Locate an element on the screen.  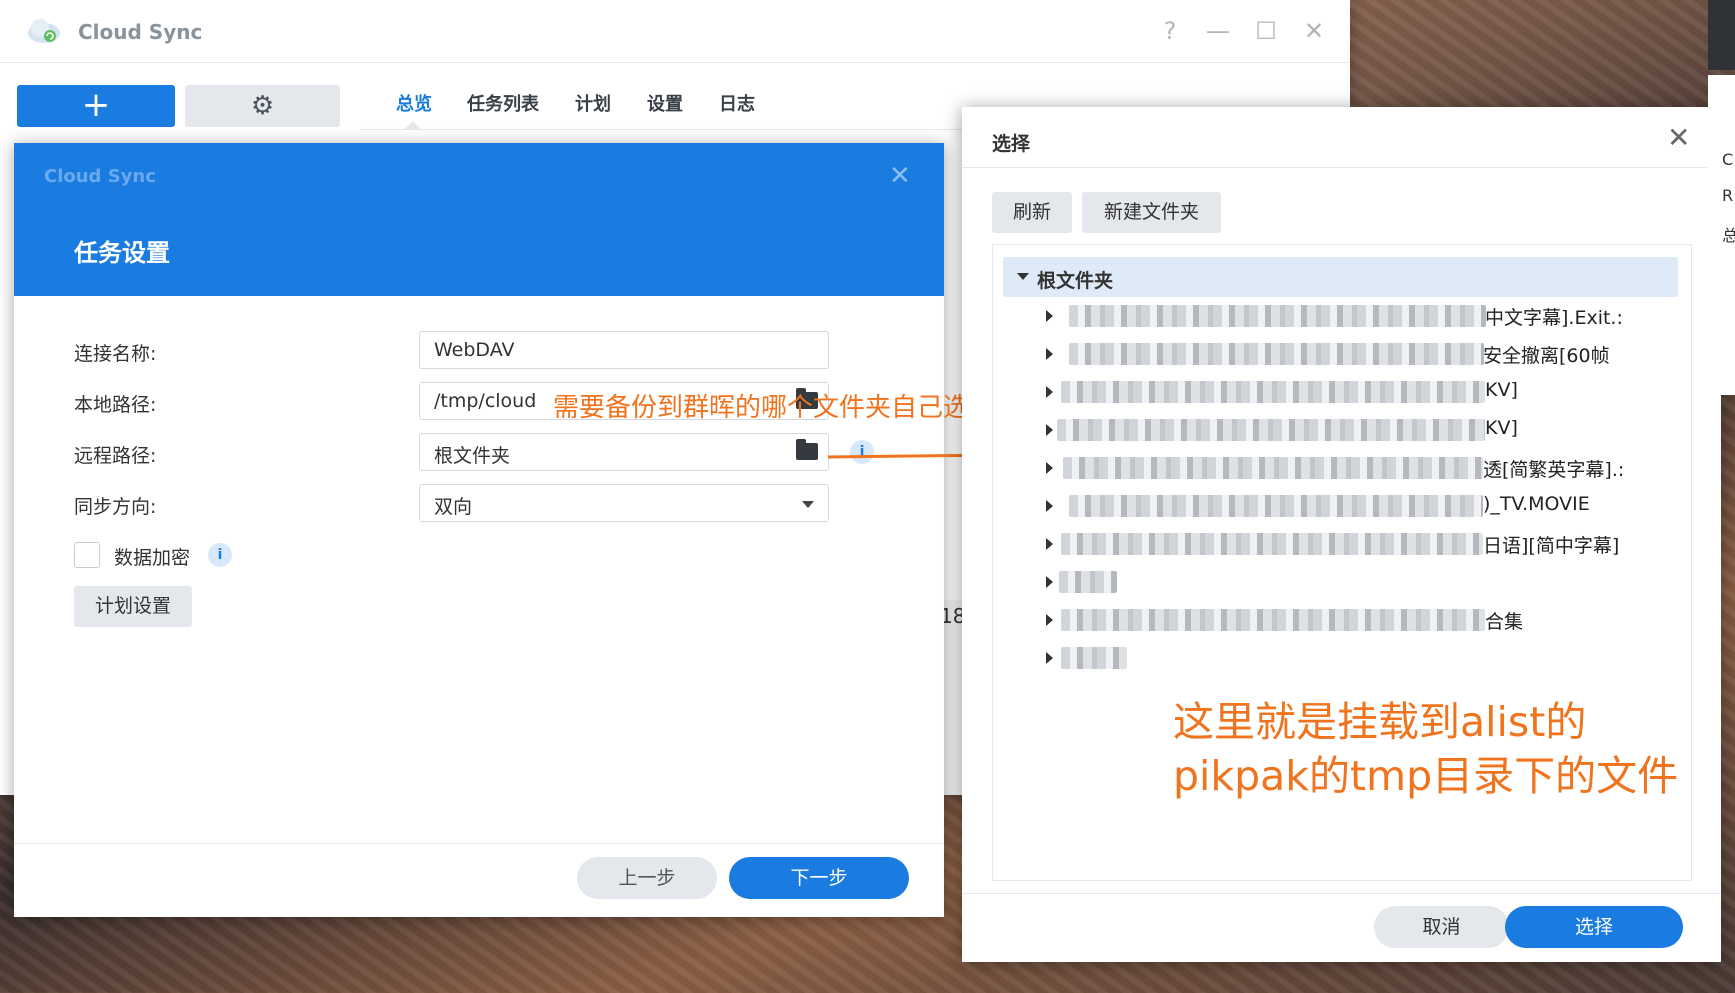
tab-schedule: 计划 is located at coordinates (593, 103).